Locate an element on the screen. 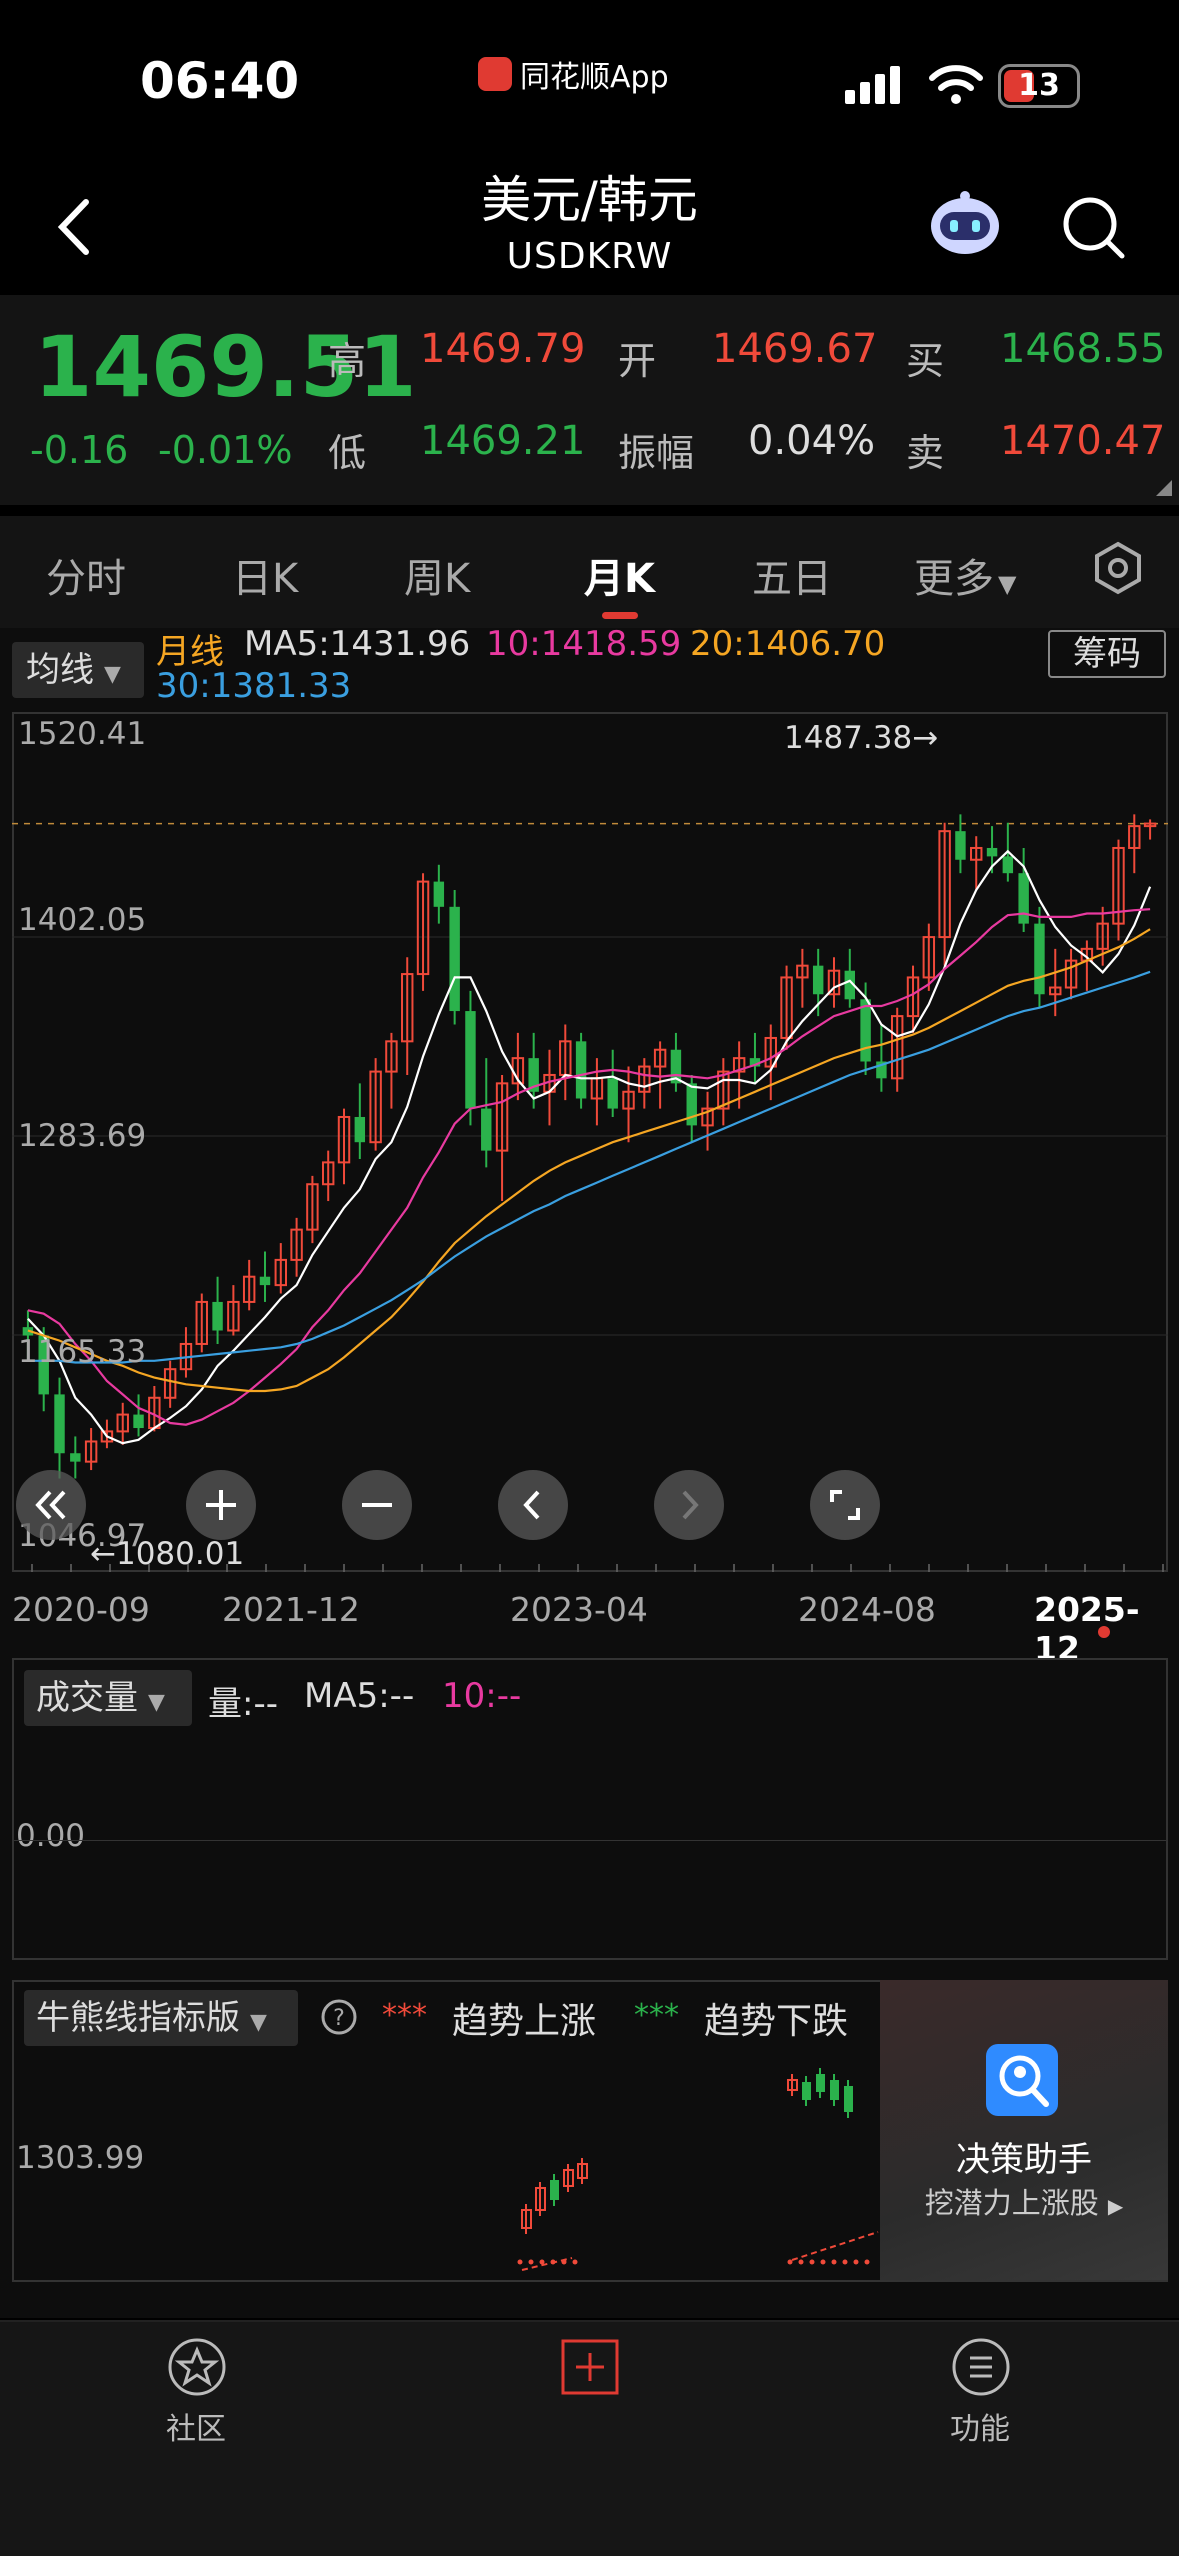 The height and width of the screenshot is (2556, 1179). battery-icon: 13 is located at coordinates (1039, 86).